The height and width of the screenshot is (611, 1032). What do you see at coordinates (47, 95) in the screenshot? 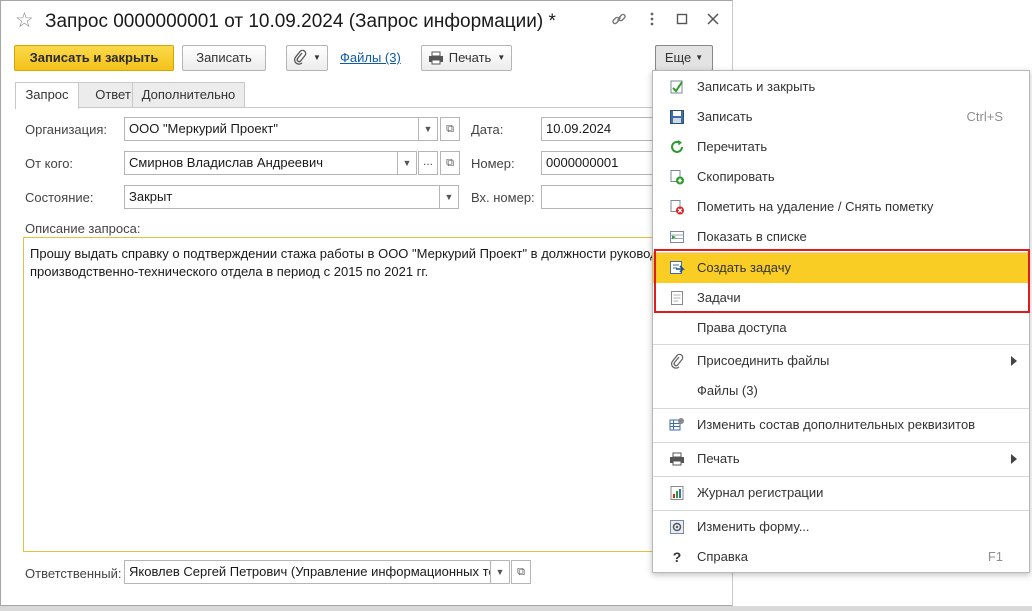
I see `tab-request: Запрос` at bounding box center [47, 95].